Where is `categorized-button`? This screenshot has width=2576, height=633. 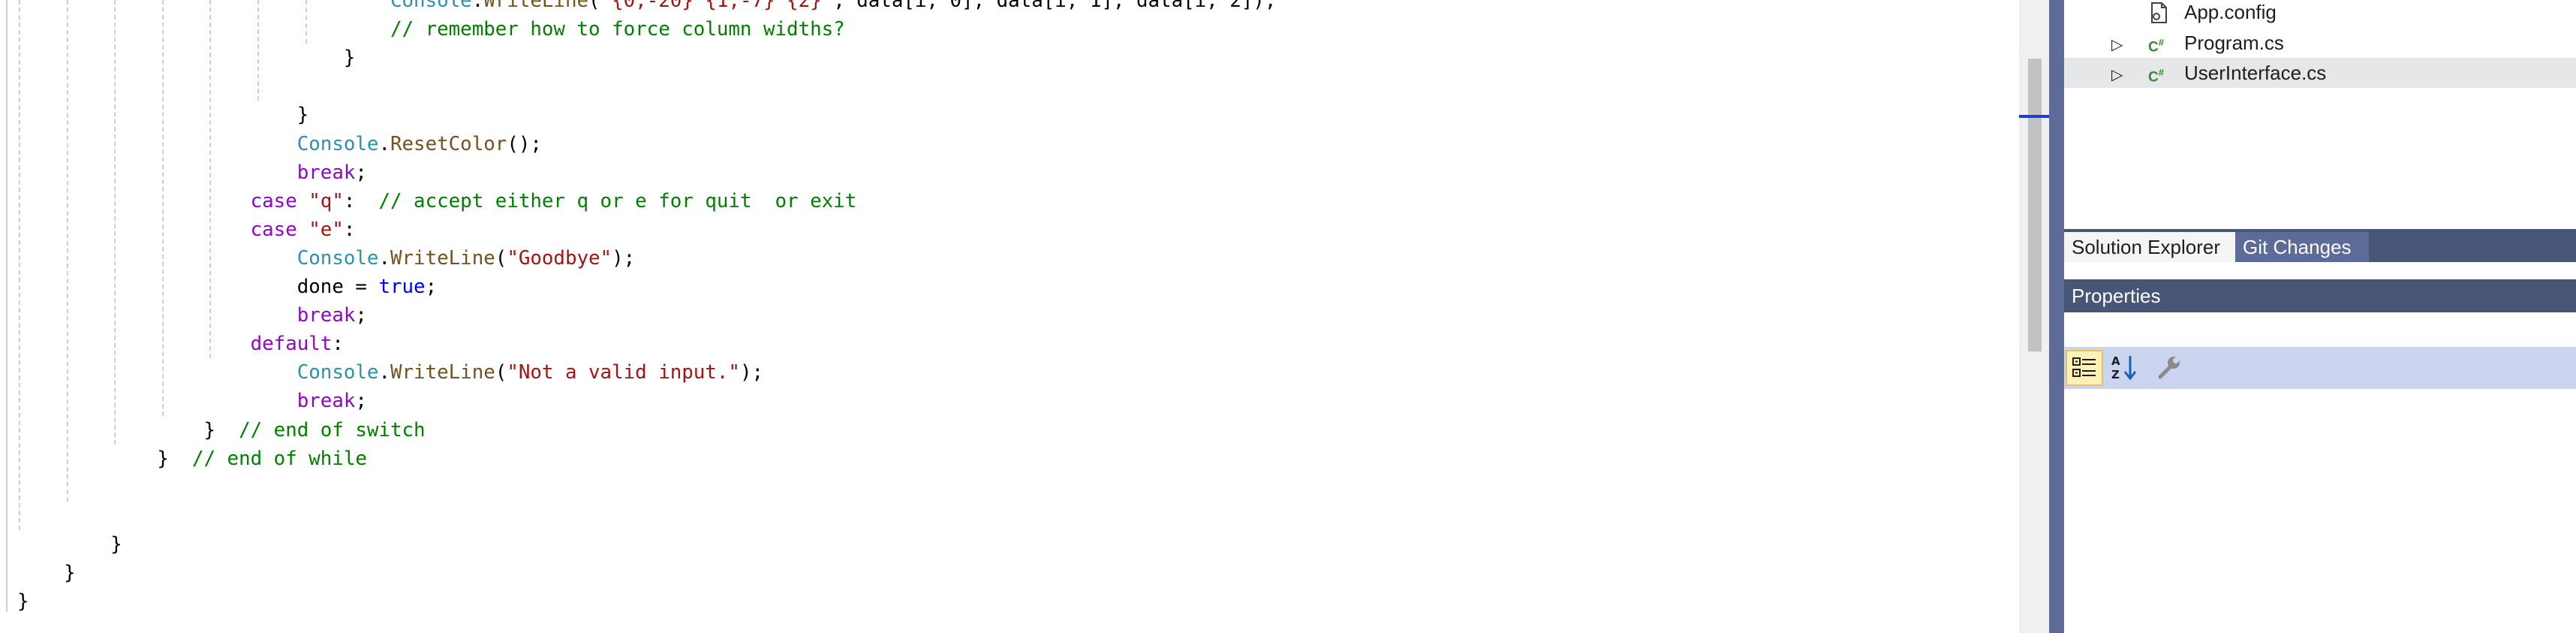
categorized-button is located at coordinates (2084, 368).